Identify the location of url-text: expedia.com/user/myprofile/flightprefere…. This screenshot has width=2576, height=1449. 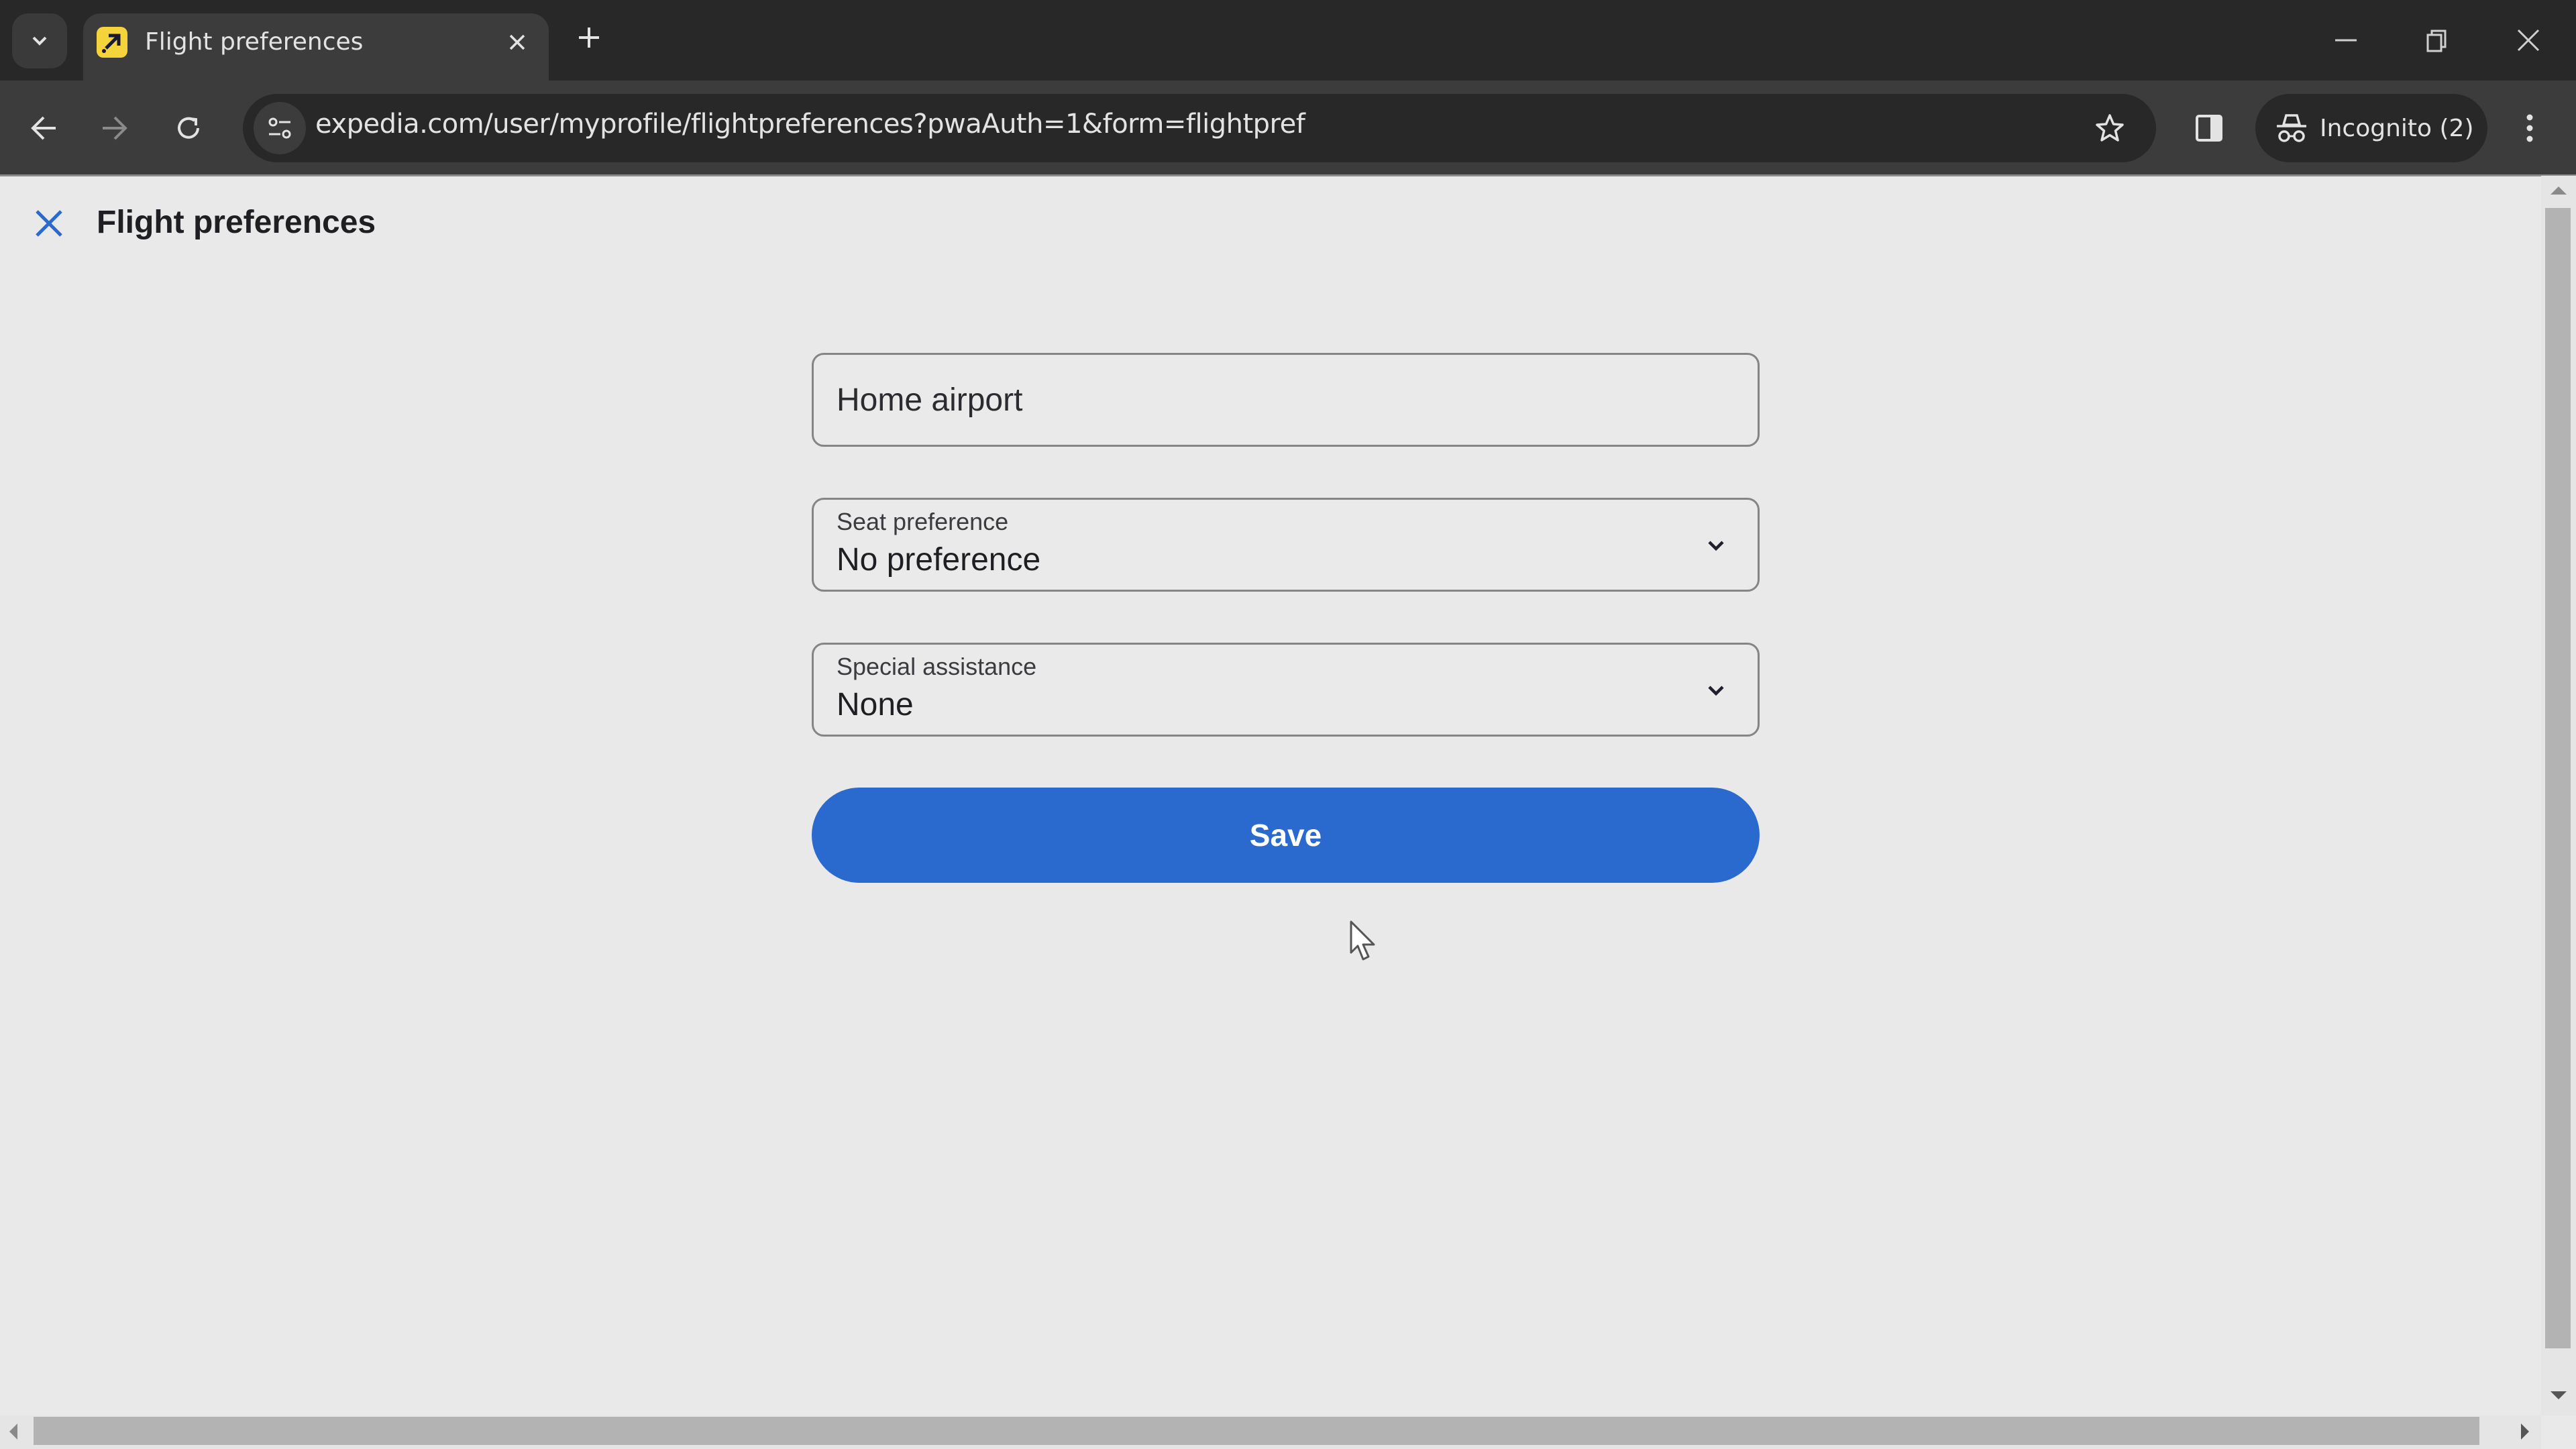
(810, 124).